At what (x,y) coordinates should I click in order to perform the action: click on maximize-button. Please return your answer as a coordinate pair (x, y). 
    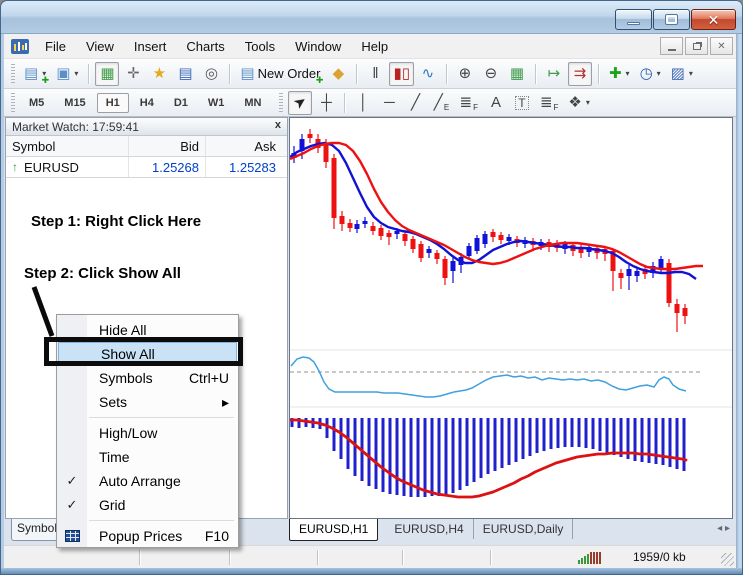
    Looking at the image, I should click on (671, 19).